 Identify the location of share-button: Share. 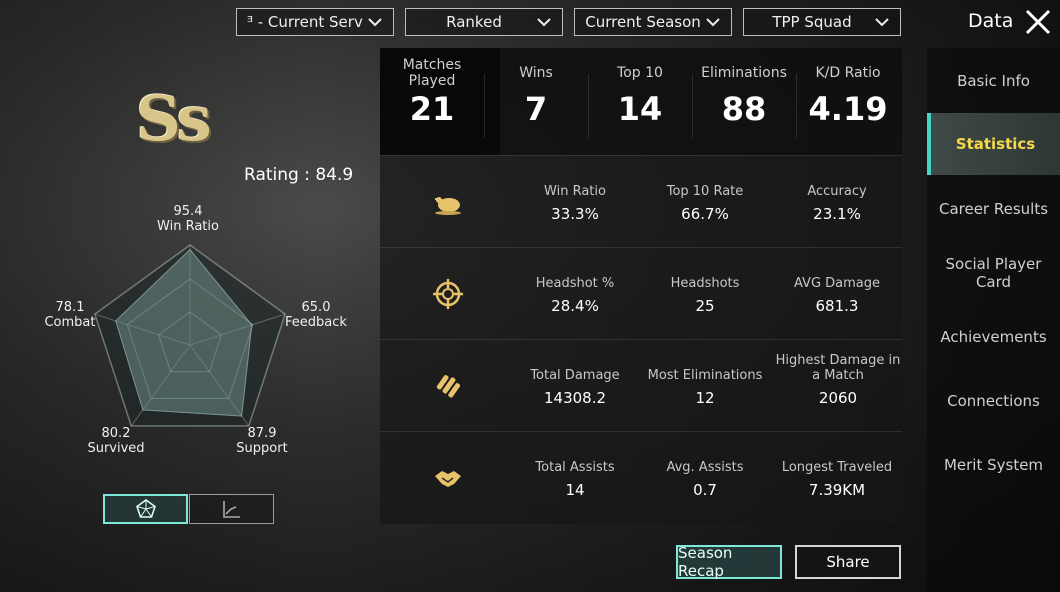
(848, 562).